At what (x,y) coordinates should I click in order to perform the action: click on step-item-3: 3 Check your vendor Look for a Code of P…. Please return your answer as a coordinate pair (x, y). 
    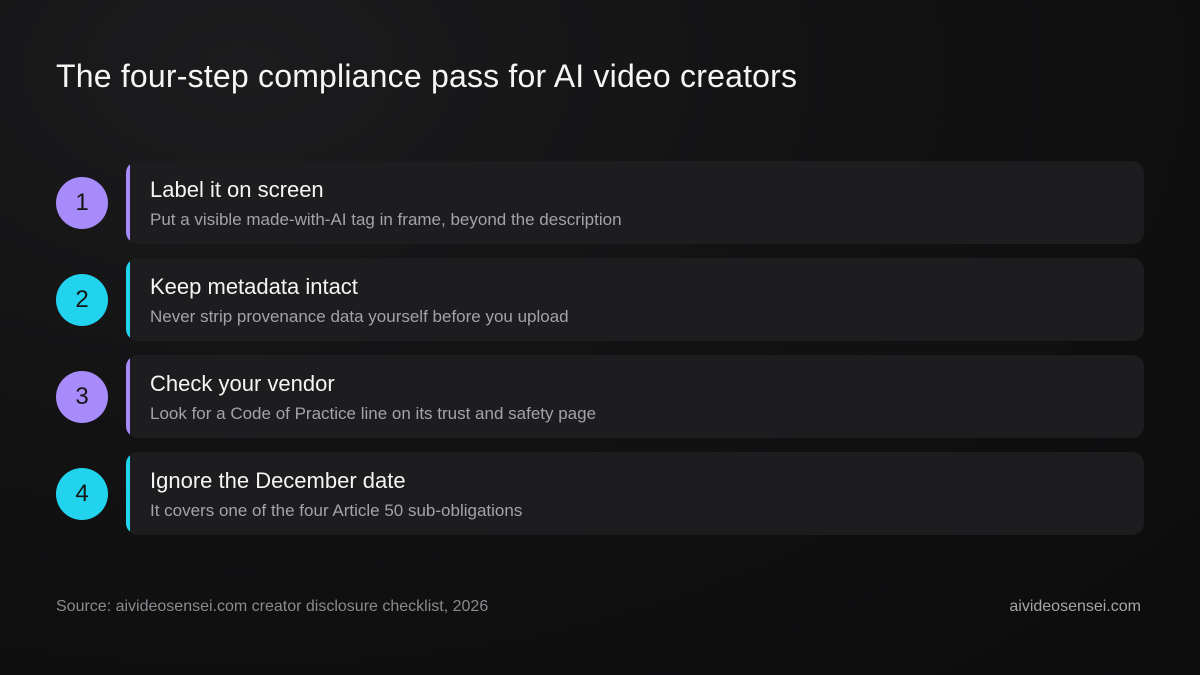
    Looking at the image, I should click on (600, 396).